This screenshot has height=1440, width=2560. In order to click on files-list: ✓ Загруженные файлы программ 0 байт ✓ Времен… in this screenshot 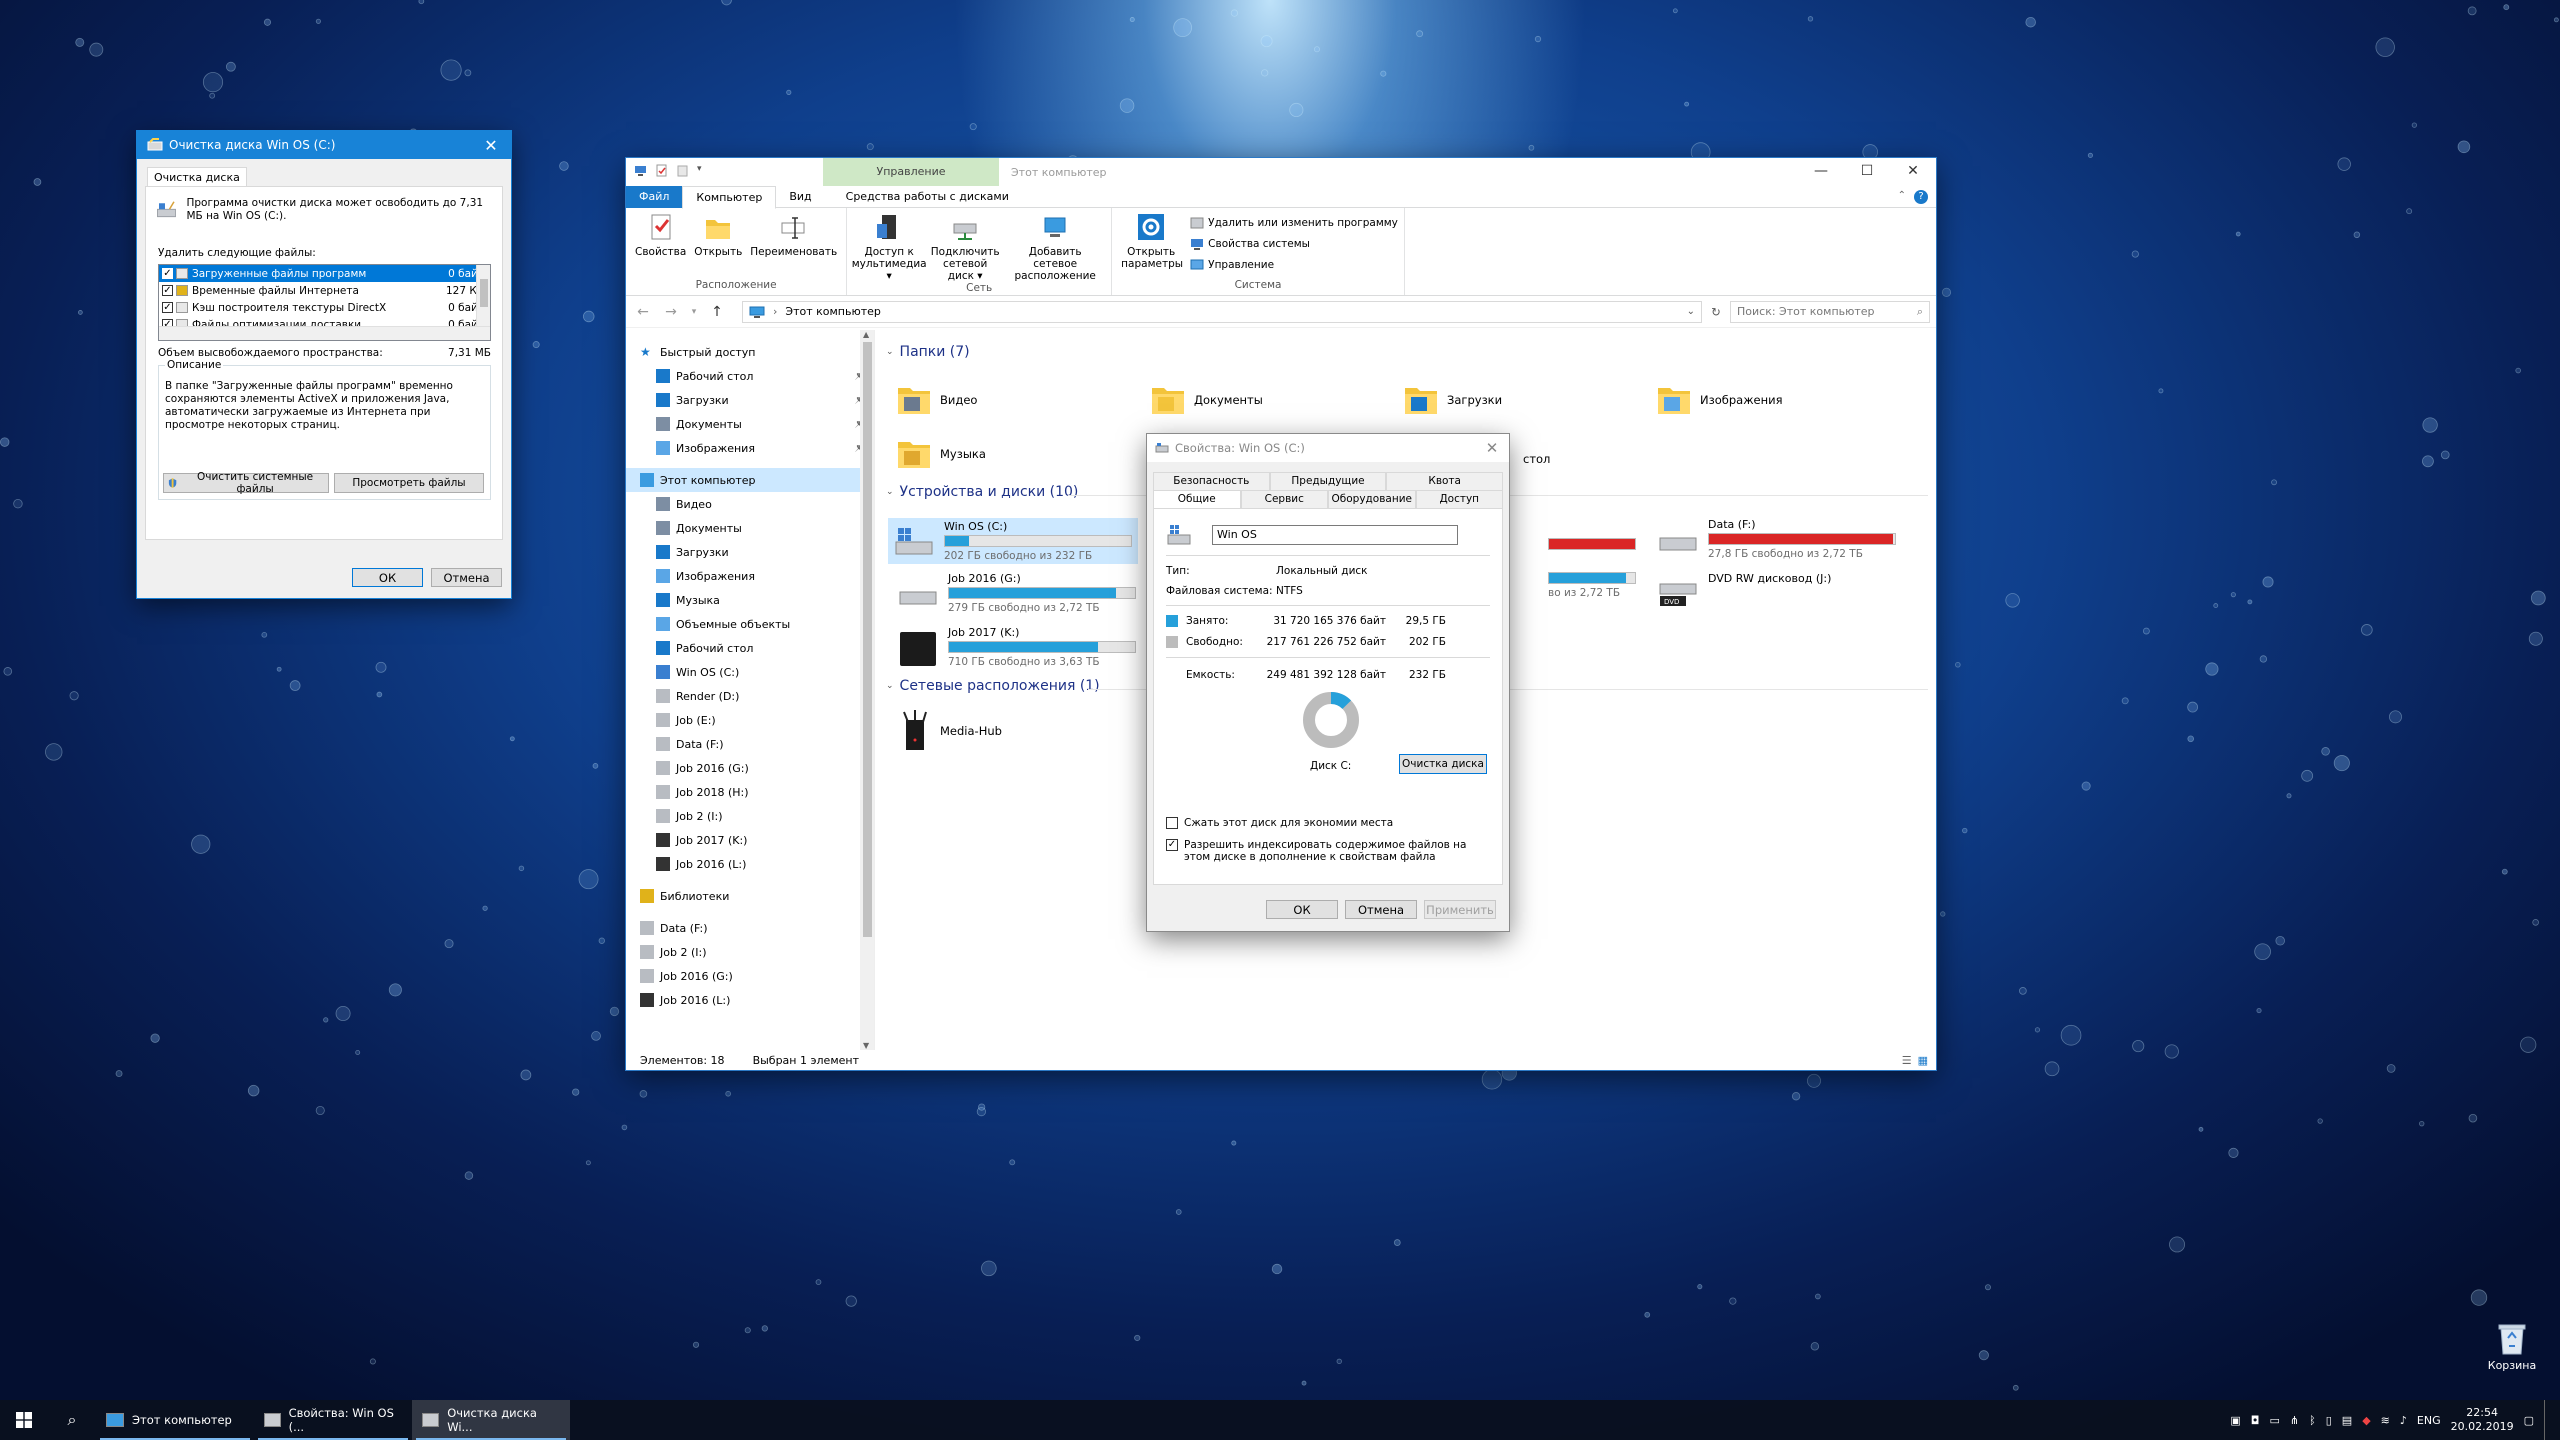, I will do `click(324, 302)`.